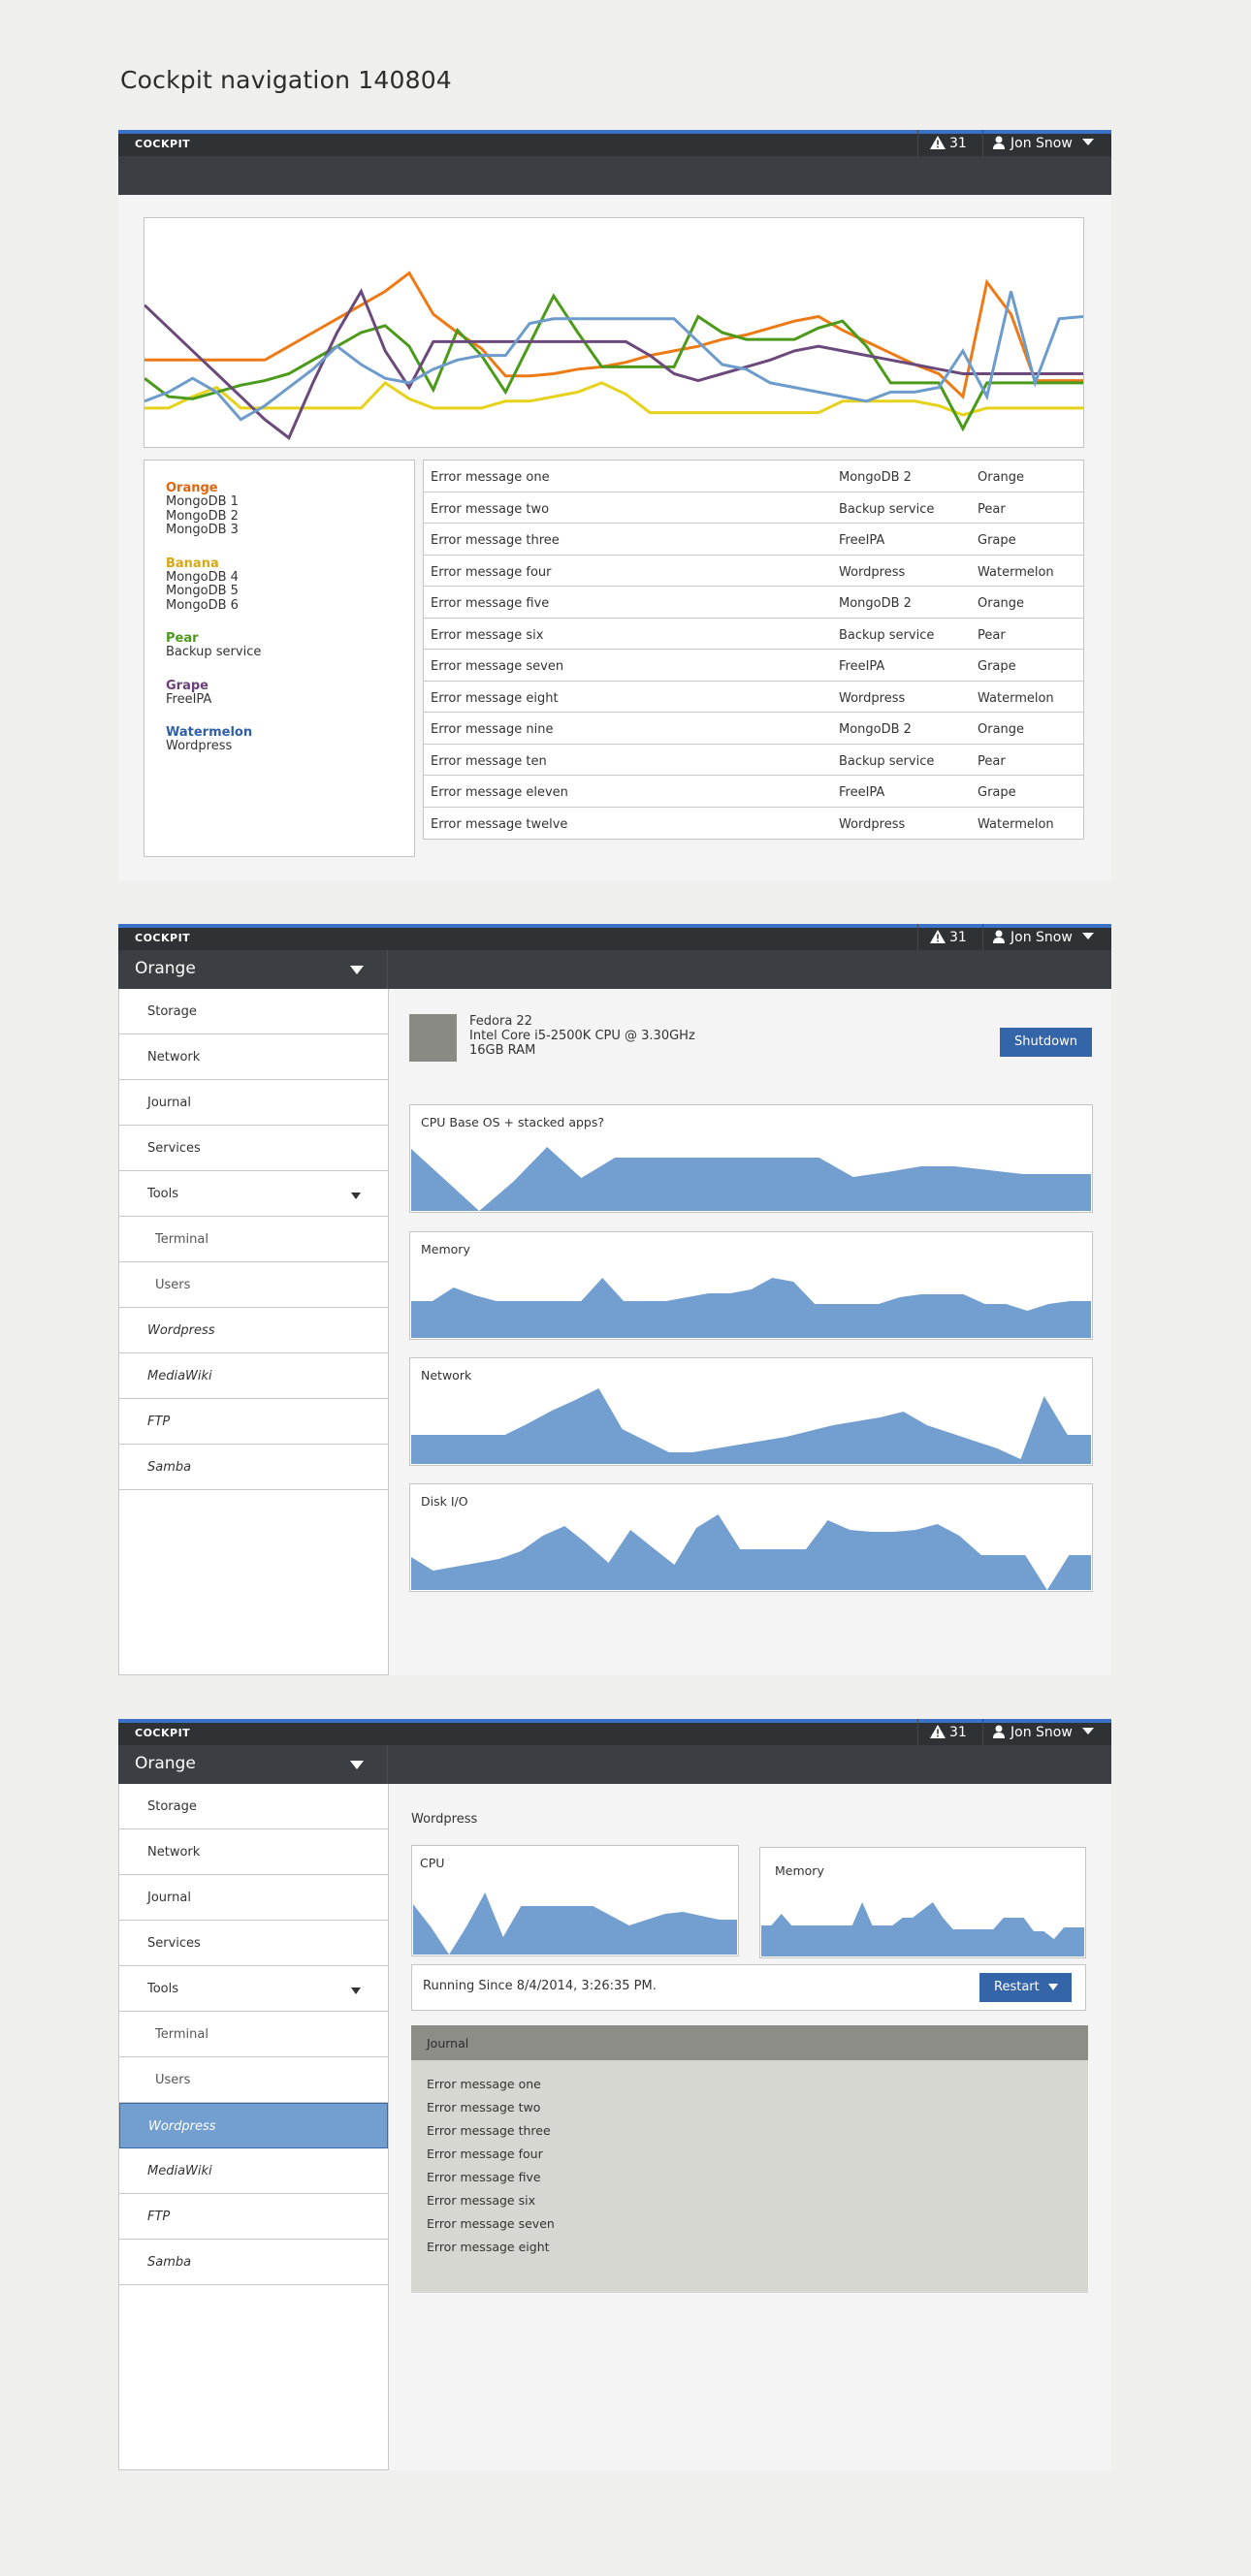 Image resolution: width=1251 pixels, height=2576 pixels. What do you see at coordinates (749, 2043) in the screenshot?
I see `journal-header: Journal` at bounding box center [749, 2043].